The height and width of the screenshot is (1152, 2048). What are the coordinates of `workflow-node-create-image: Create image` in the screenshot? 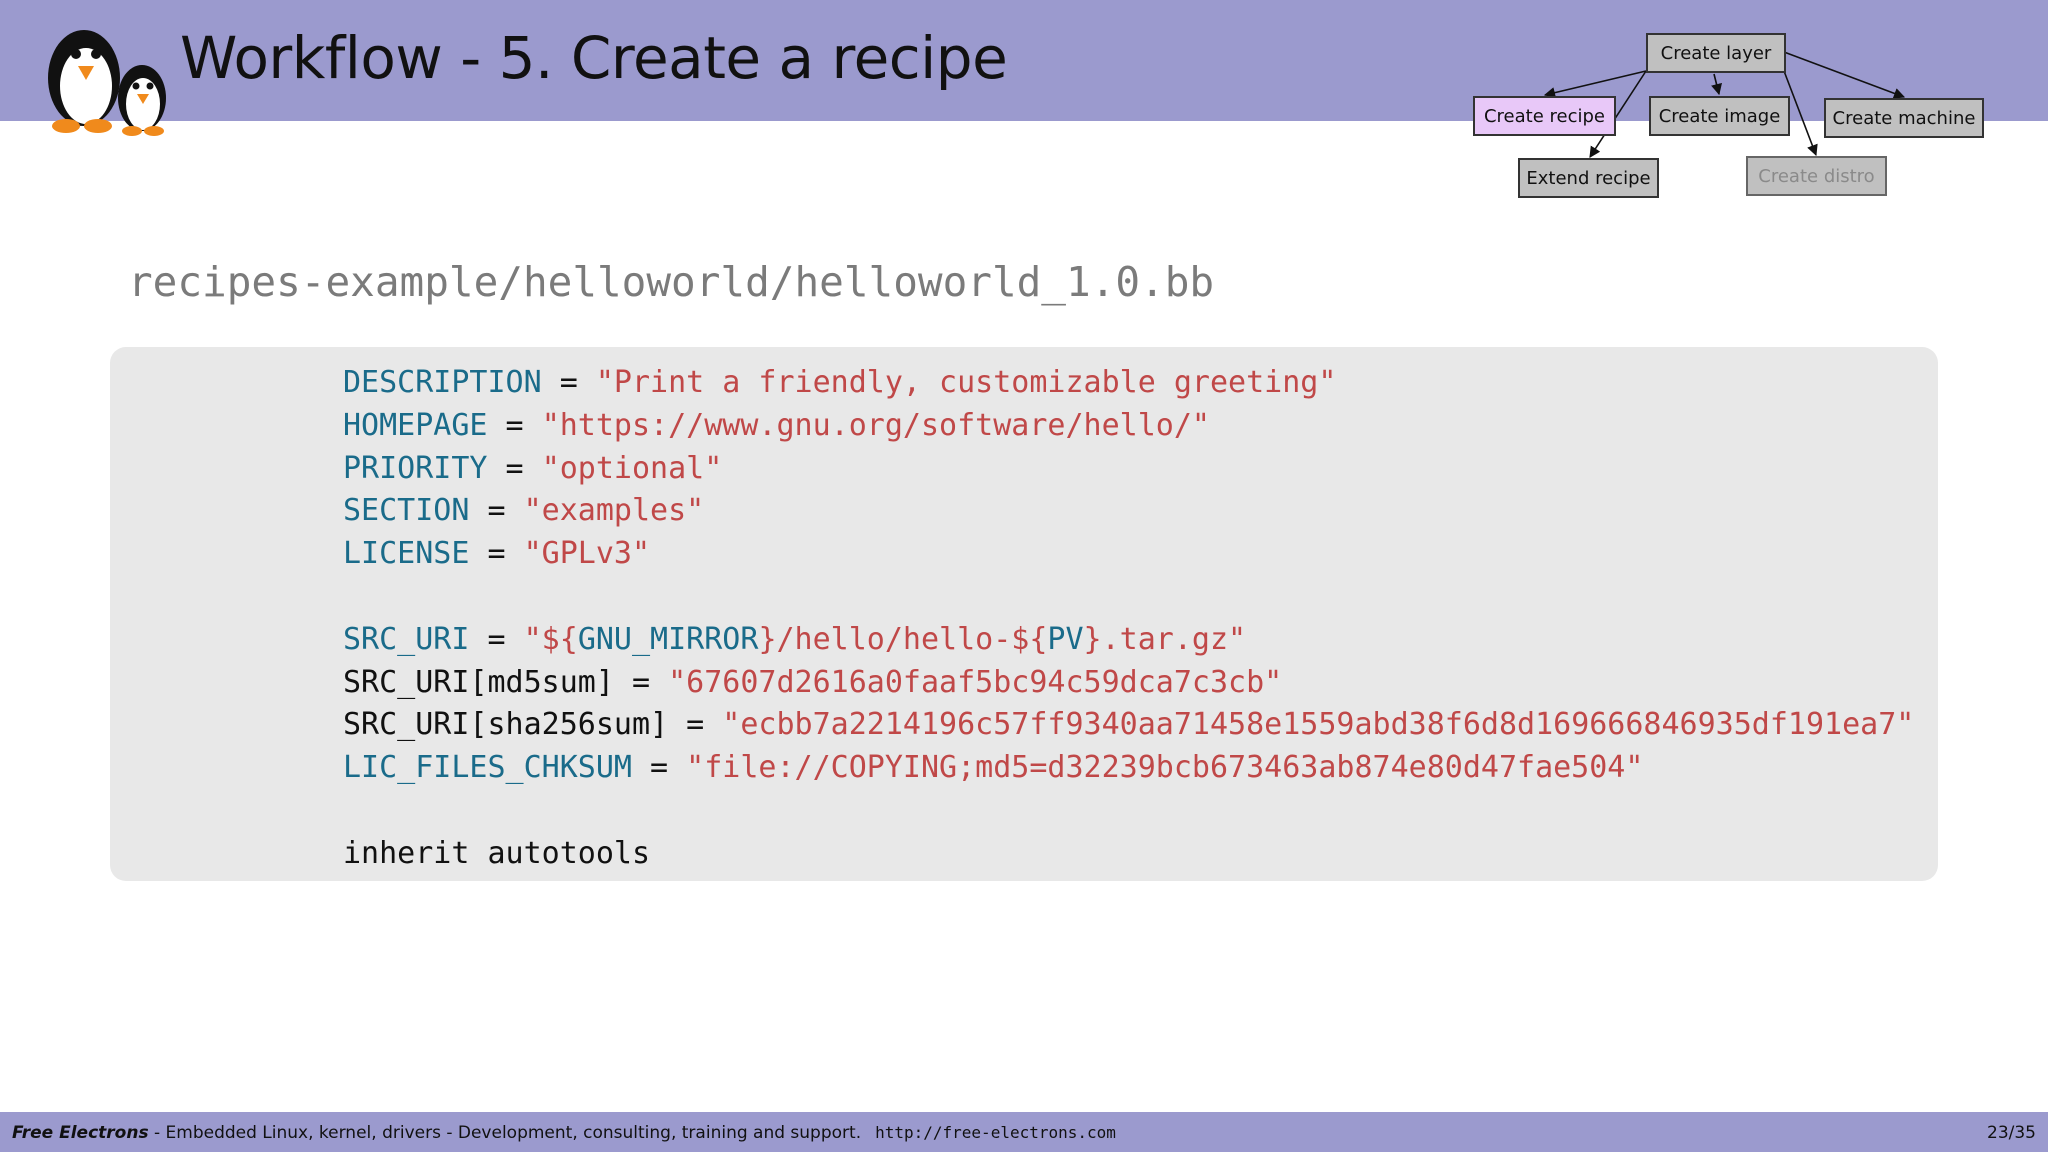 It's located at (1719, 116).